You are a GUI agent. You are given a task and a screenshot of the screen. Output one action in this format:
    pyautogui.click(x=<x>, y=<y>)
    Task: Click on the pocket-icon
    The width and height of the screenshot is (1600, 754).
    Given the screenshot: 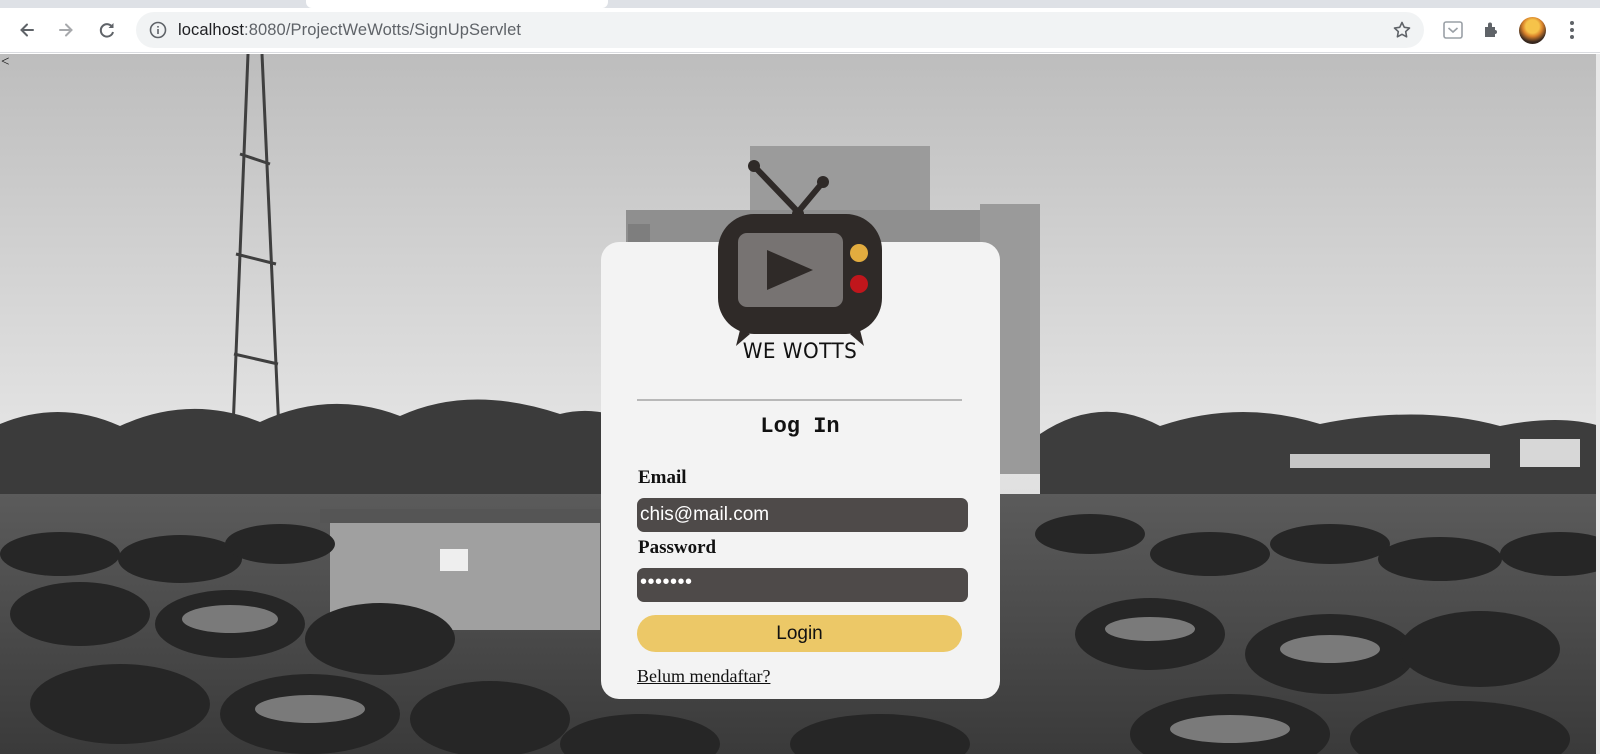 What is the action you would take?
    pyautogui.click(x=1453, y=30)
    